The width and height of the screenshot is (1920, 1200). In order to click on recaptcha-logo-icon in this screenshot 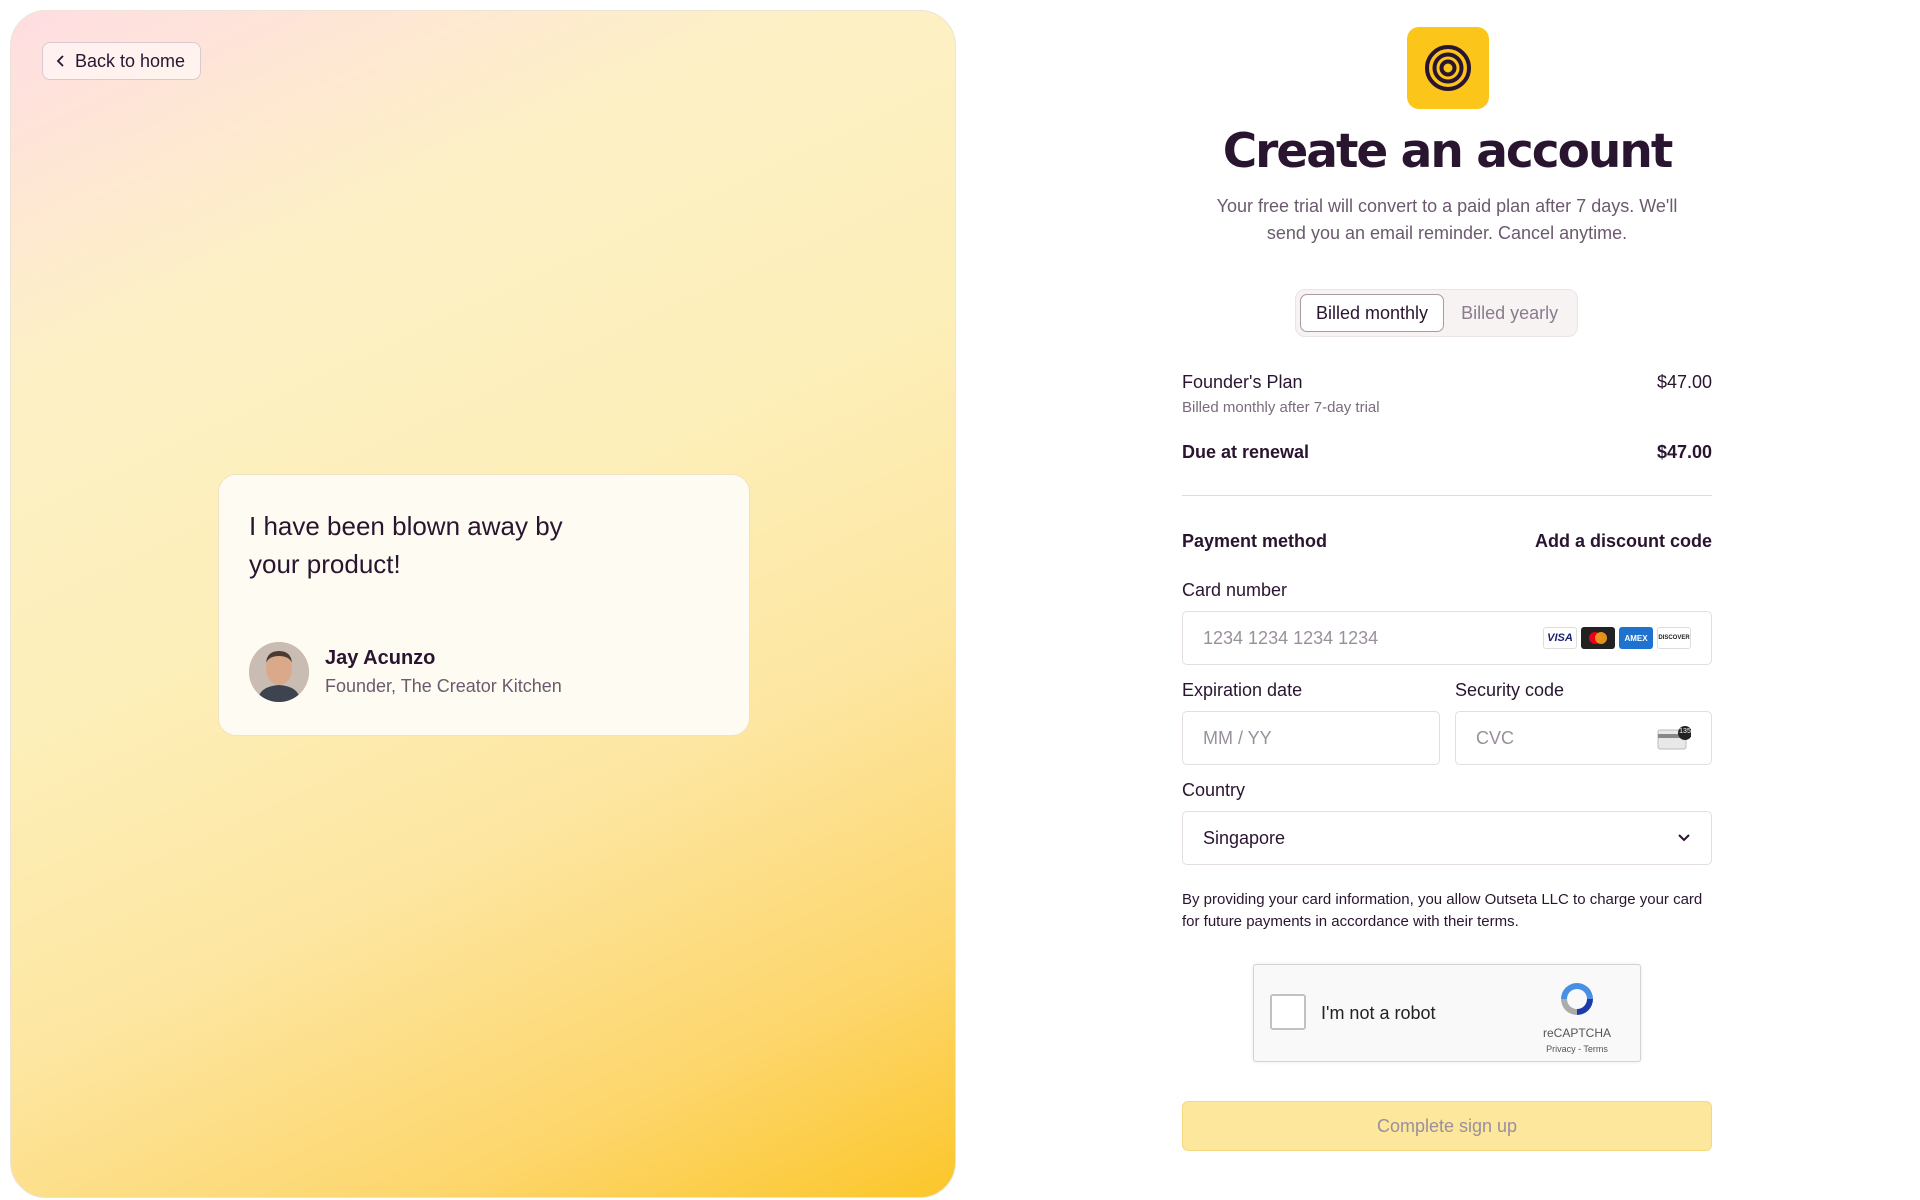, I will do `click(1577, 999)`.